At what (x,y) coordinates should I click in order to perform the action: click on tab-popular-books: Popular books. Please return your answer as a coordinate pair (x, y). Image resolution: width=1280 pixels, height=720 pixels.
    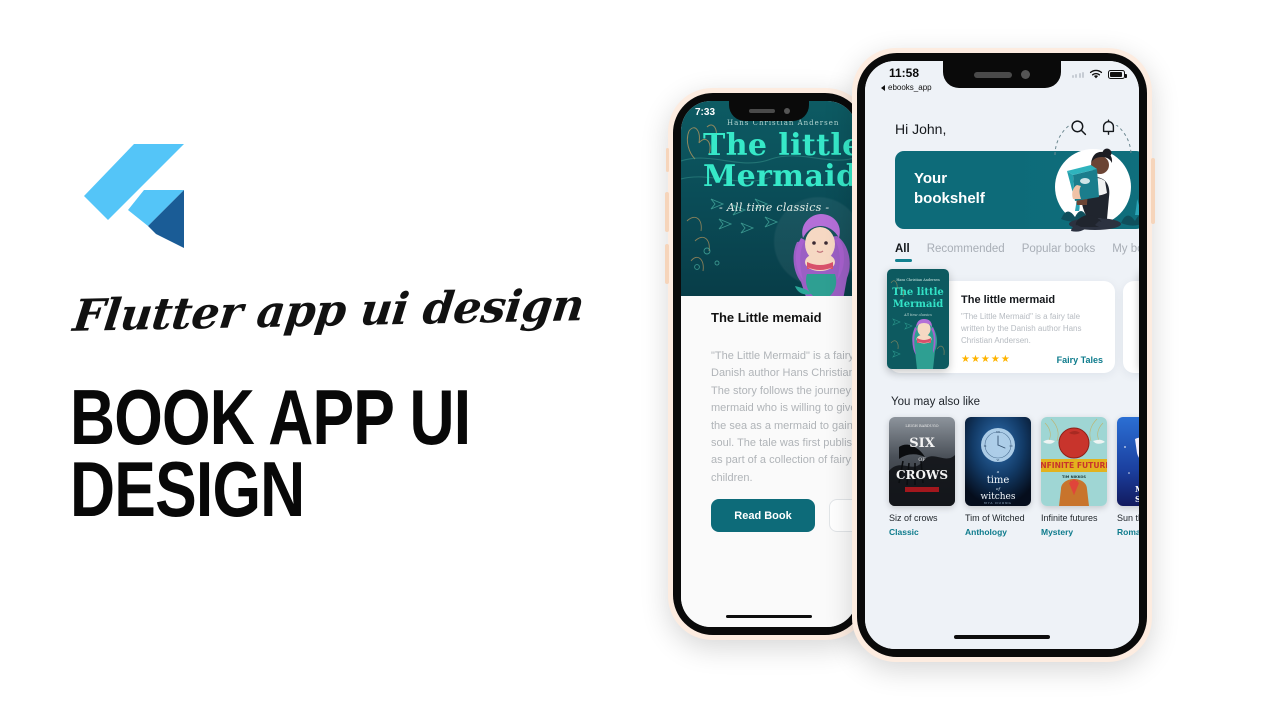
    Looking at the image, I should click on (1059, 252).